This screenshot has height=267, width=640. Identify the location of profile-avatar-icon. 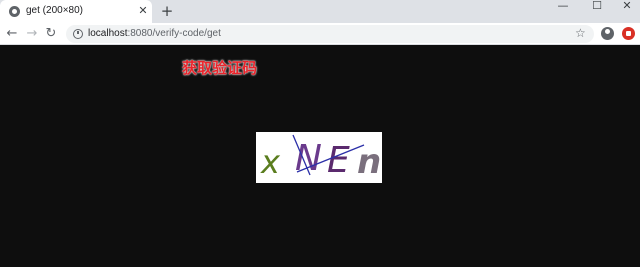
(607, 33).